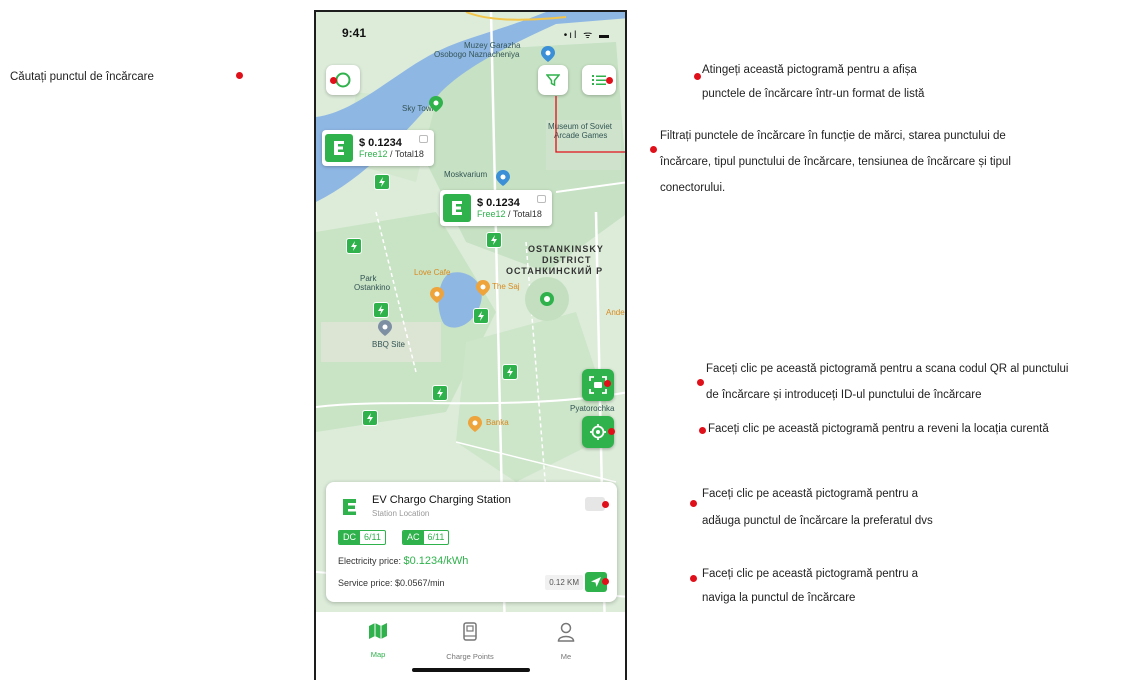 Image resolution: width=1123 pixels, height=680 pixels. I want to click on annotation-dot-filter, so click(653, 149).